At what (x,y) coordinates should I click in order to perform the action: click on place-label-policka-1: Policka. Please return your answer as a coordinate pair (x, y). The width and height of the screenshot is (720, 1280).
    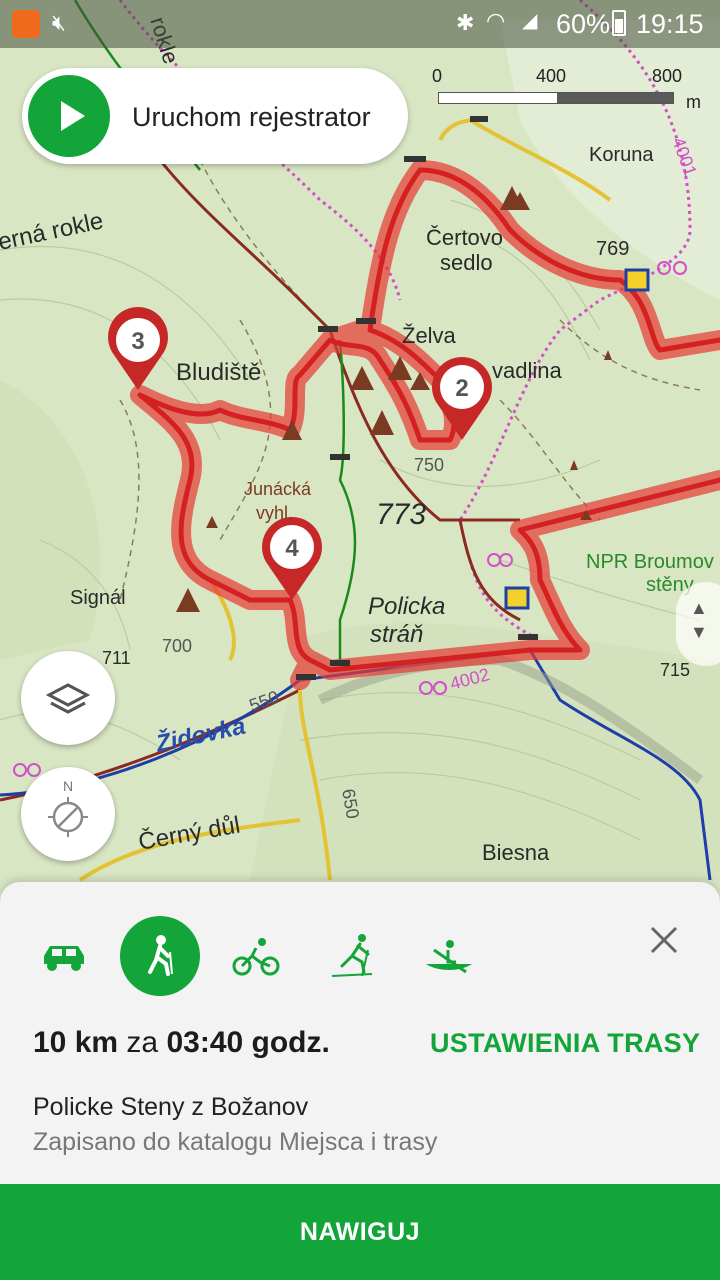
    Looking at the image, I should click on (406, 606).